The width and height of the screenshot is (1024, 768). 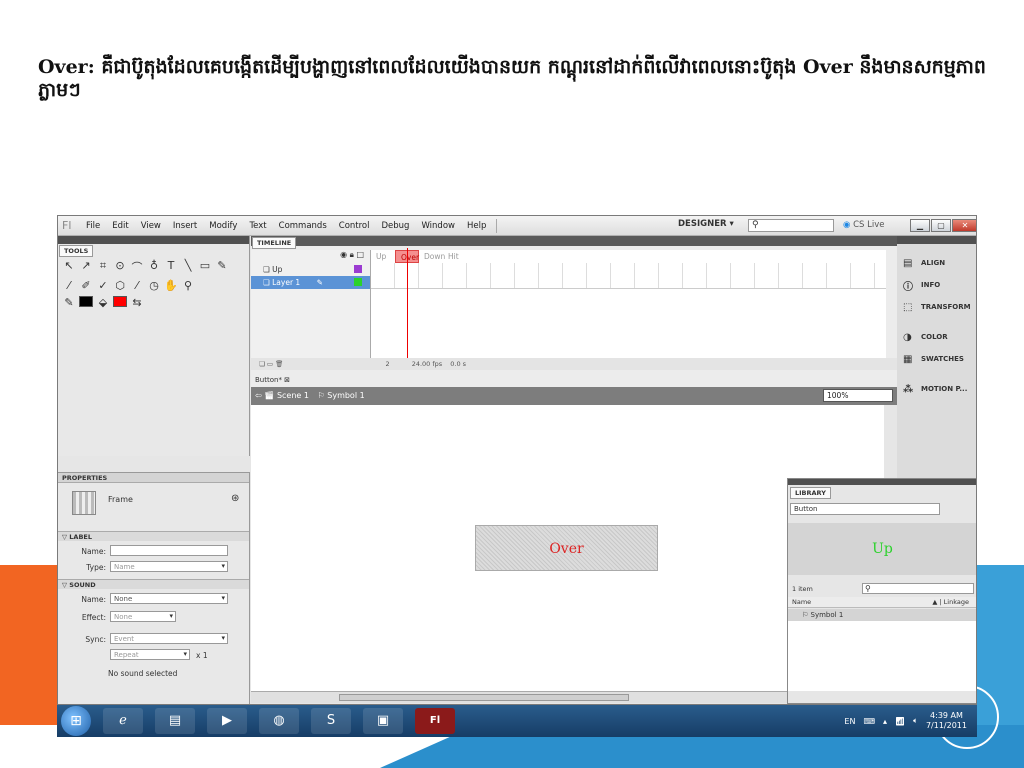 I want to click on info-panel-button: ⓘ INFO, so click(x=936, y=285).